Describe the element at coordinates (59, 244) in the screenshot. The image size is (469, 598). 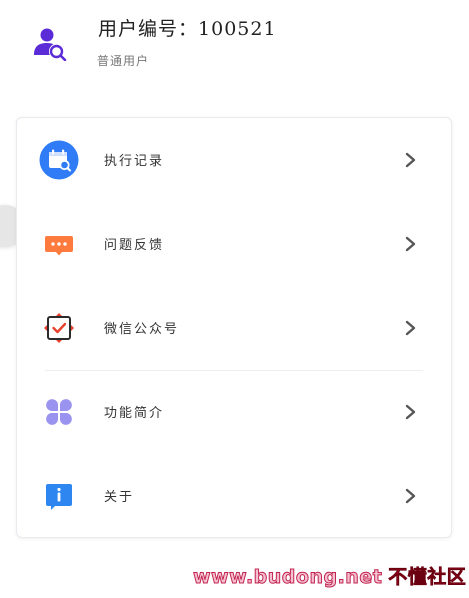
I see `chat-bubble-icon` at that location.